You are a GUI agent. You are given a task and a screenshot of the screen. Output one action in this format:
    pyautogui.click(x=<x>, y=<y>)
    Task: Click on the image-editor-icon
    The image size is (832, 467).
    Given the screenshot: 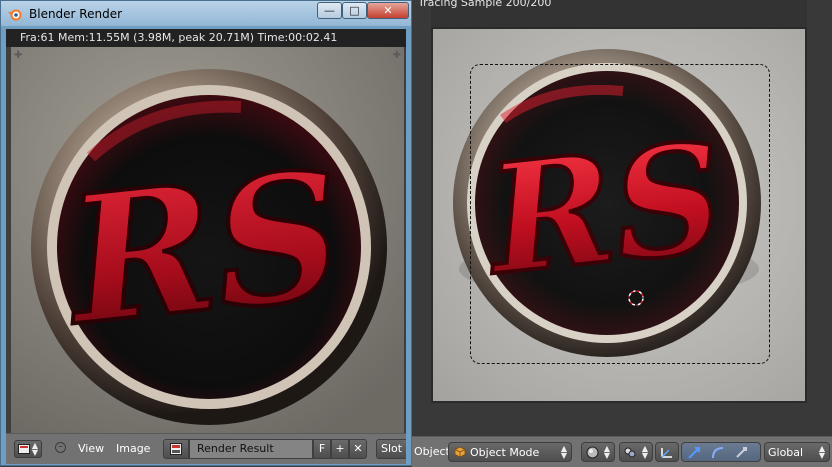 What is the action you would take?
    pyautogui.click(x=24, y=449)
    